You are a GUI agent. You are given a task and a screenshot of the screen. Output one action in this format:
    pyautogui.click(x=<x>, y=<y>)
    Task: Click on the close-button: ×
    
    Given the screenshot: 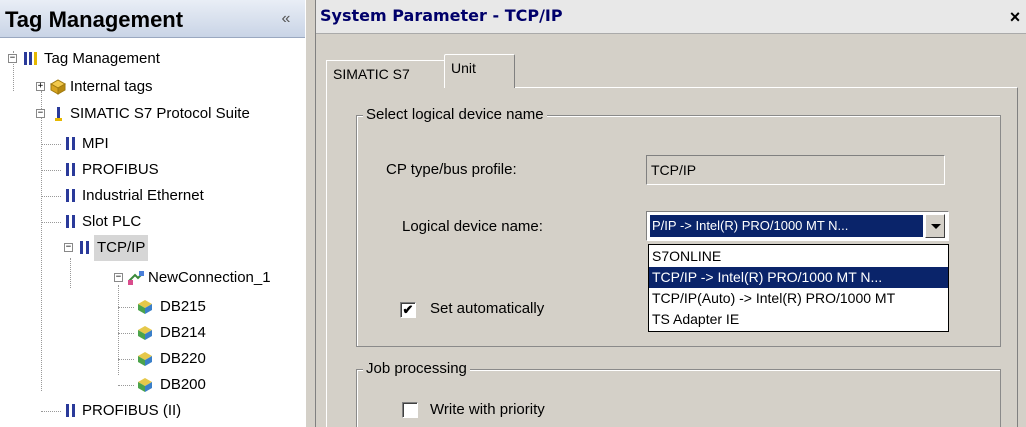 What is the action you would take?
    pyautogui.click(x=1015, y=17)
    